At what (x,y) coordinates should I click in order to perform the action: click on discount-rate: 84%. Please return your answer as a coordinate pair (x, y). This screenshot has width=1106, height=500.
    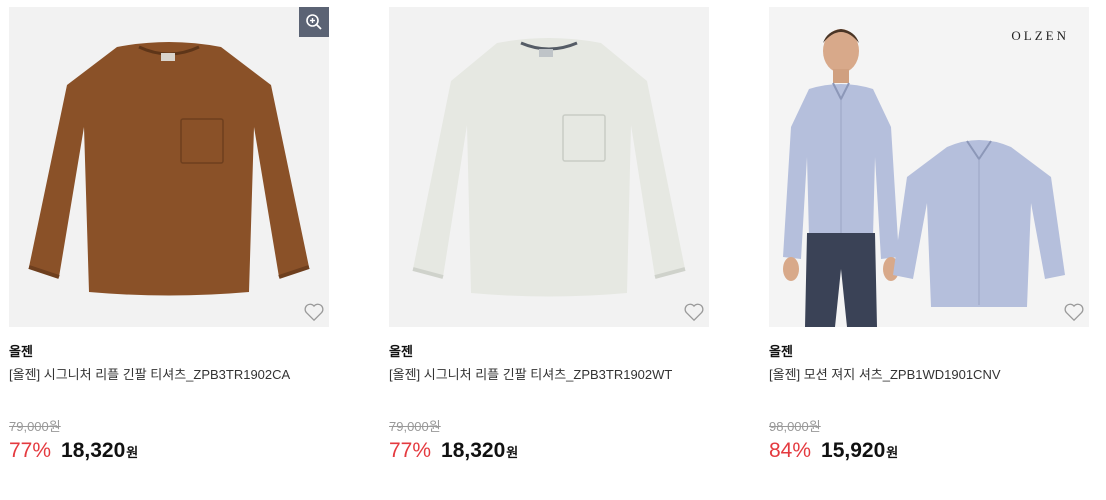
    Looking at the image, I should click on (790, 450).